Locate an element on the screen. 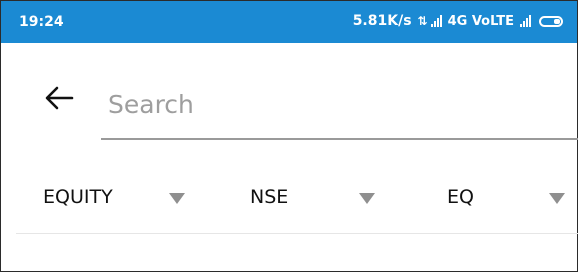 Image resolution: width=578 pixels, height=272 pixels. status-indicators: 5.81K/s ⇅ 4G VoLTE is located at coordinates (458, 21).